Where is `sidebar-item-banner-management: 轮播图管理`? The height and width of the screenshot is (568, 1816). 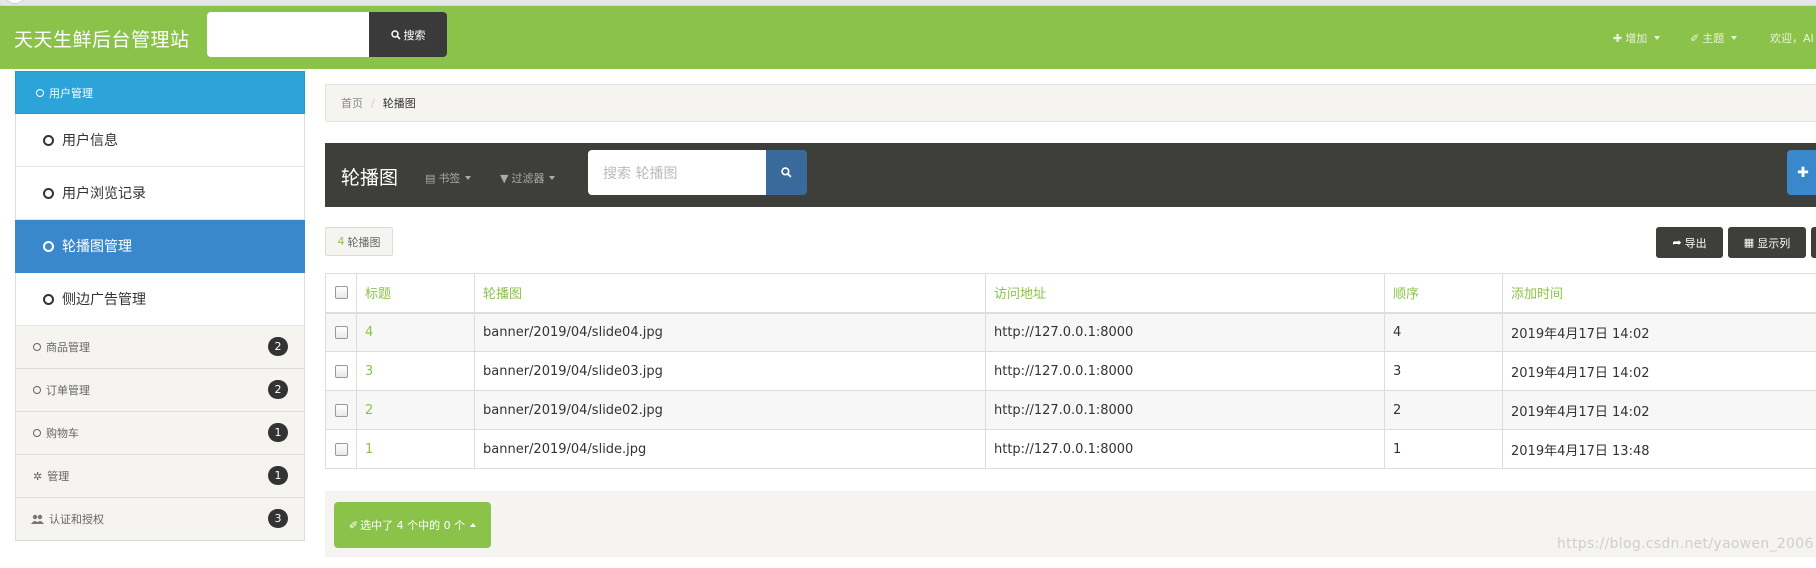 sidebar-item-banner-management: 轮播图管理 is located at coordinates (160, 246).